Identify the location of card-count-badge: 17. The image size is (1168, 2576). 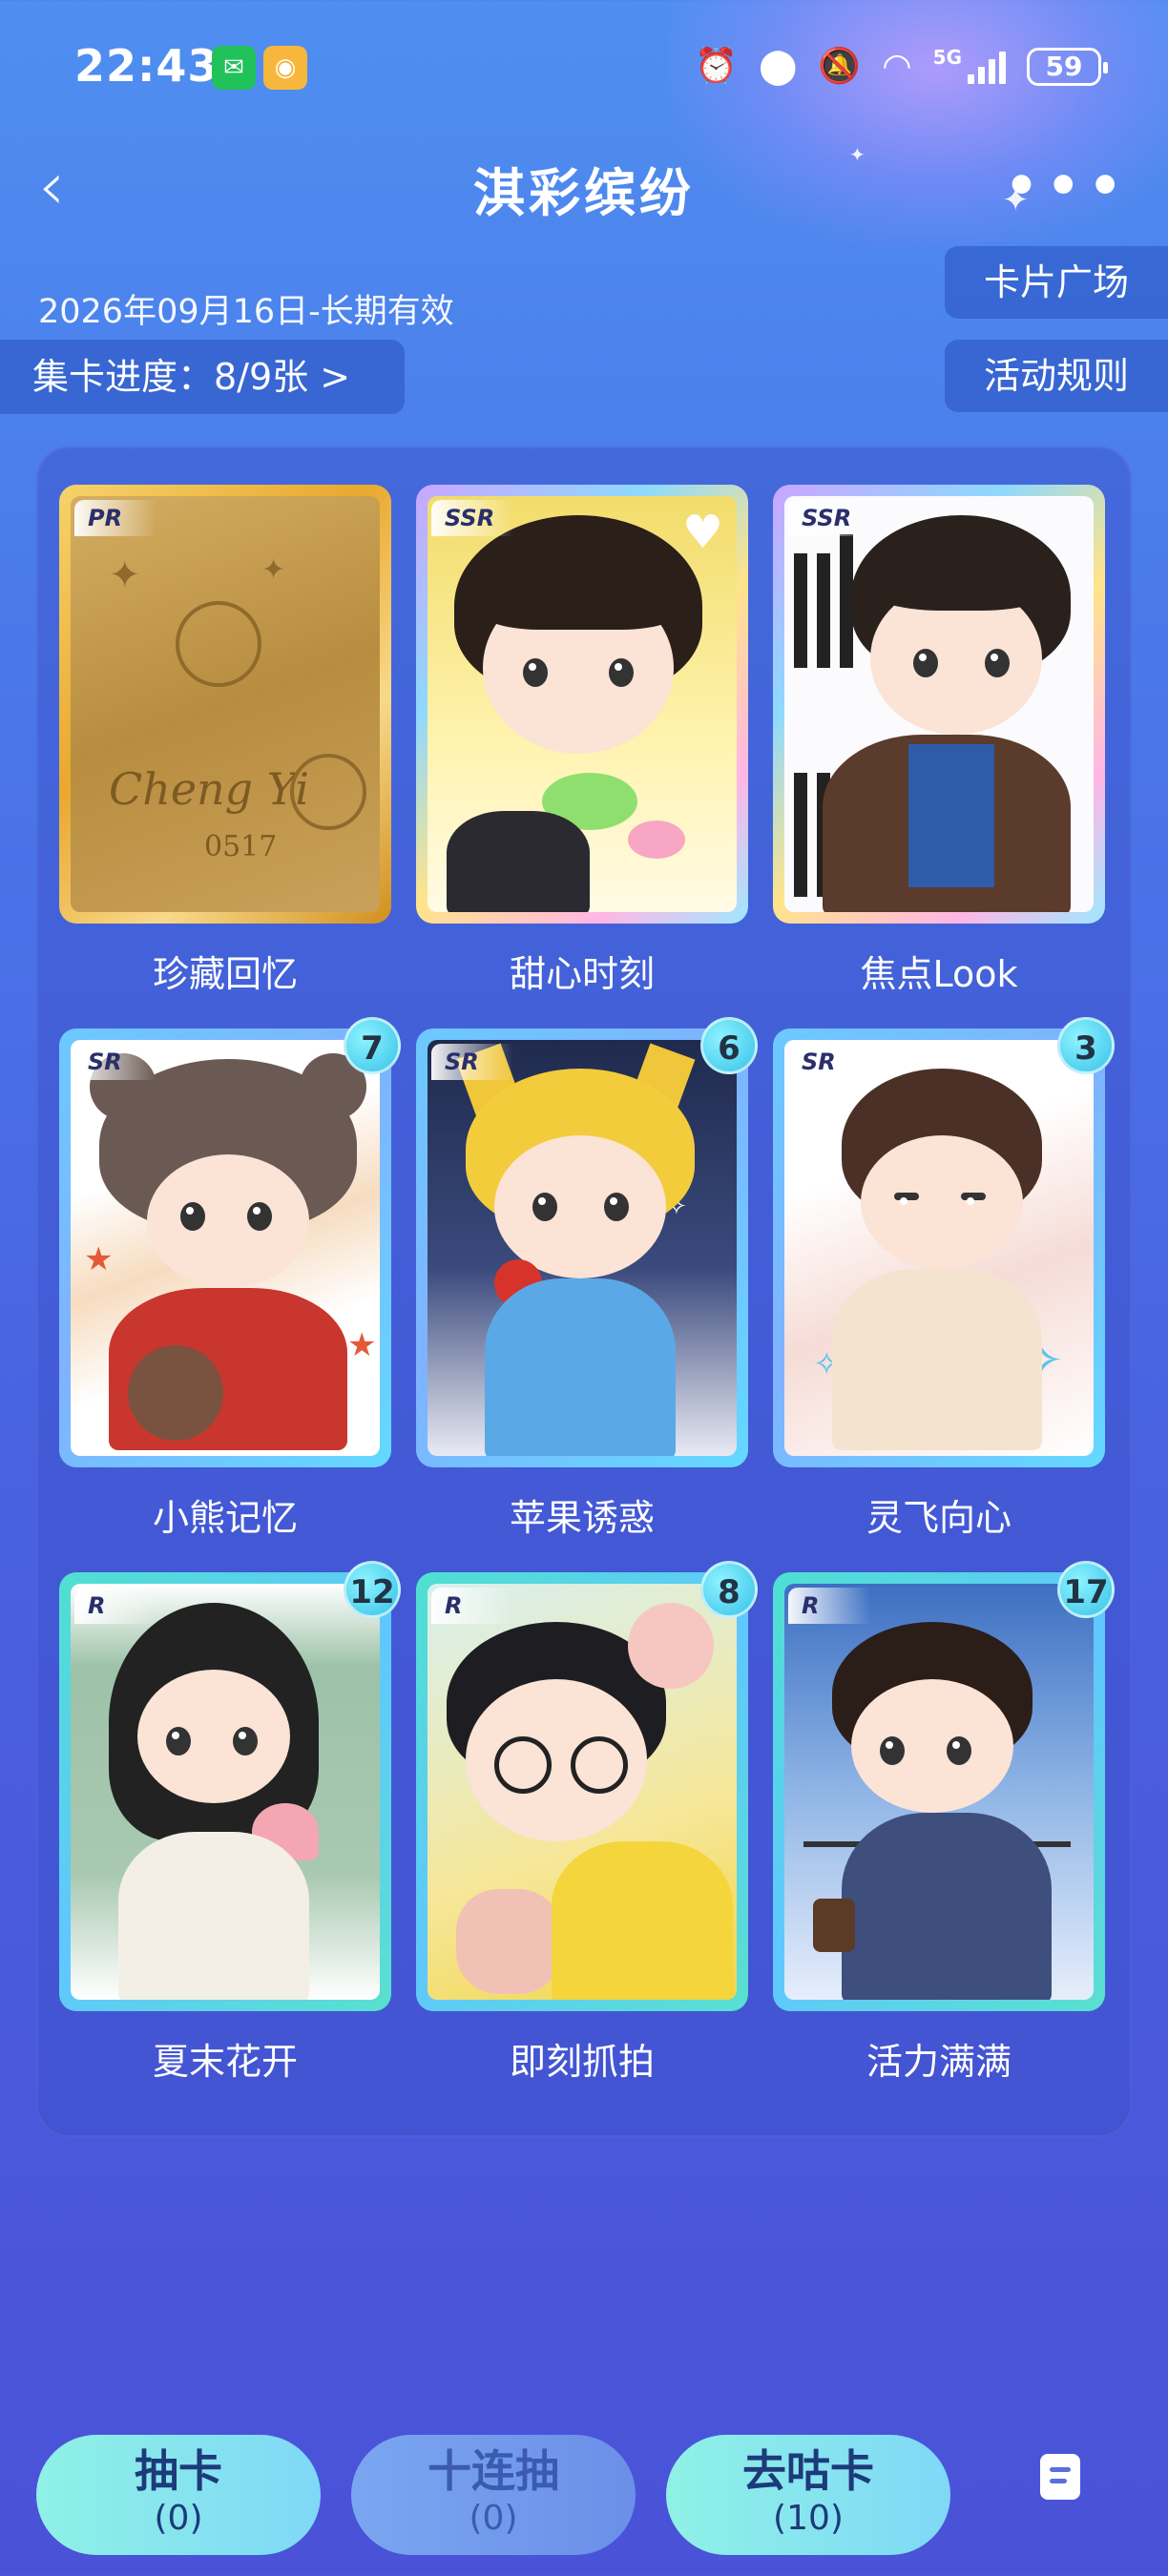
(1086, 1589).